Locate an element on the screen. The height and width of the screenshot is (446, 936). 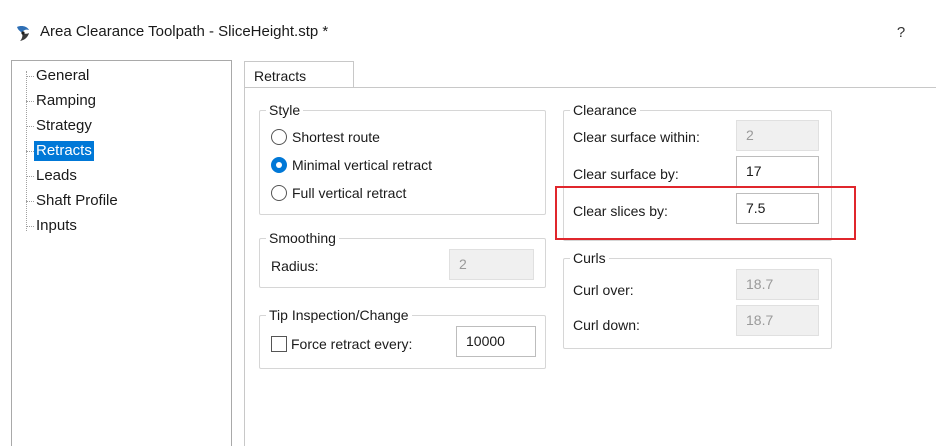
full-vertical-retract-radio: Full vertical retract is located at coordinates (371, 193).